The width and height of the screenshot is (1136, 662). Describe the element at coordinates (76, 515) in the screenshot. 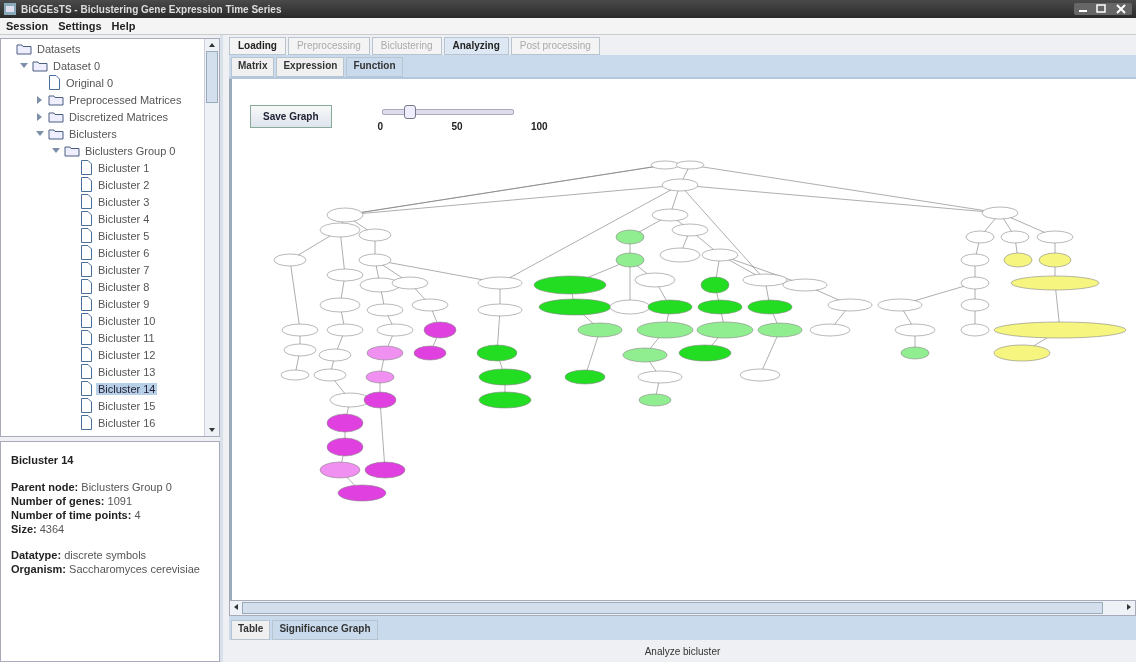

I see `info-line: Number of time points: 4` at that location.